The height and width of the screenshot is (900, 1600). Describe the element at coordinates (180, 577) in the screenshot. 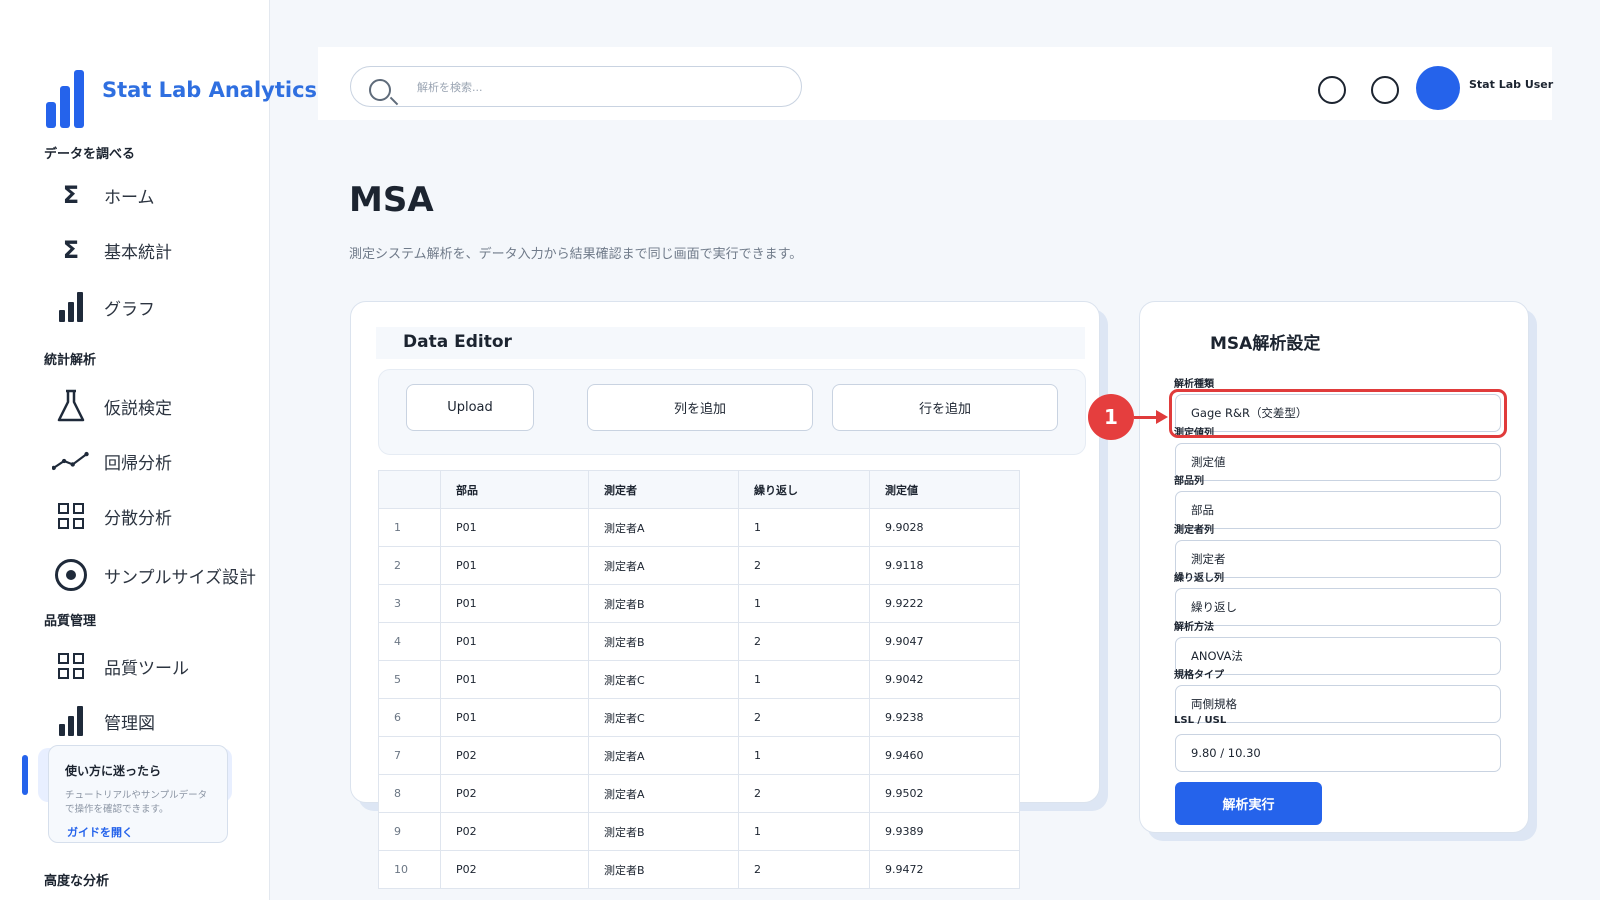

I see `sidebar-item-label: サンプルサイズ設計` at that location.